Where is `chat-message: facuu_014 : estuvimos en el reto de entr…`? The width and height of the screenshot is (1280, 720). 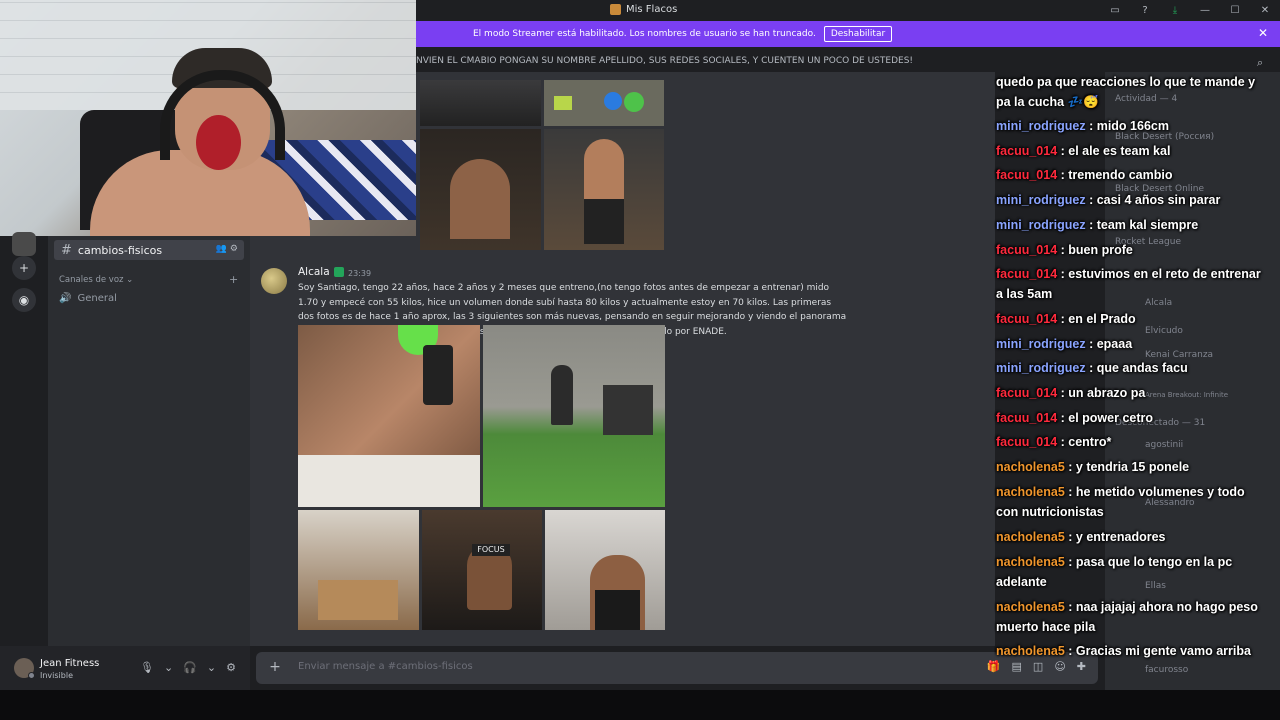 chat-message: facuu_014 : estuvimos en el reto de entr… is located at coordinates (1128, 284).